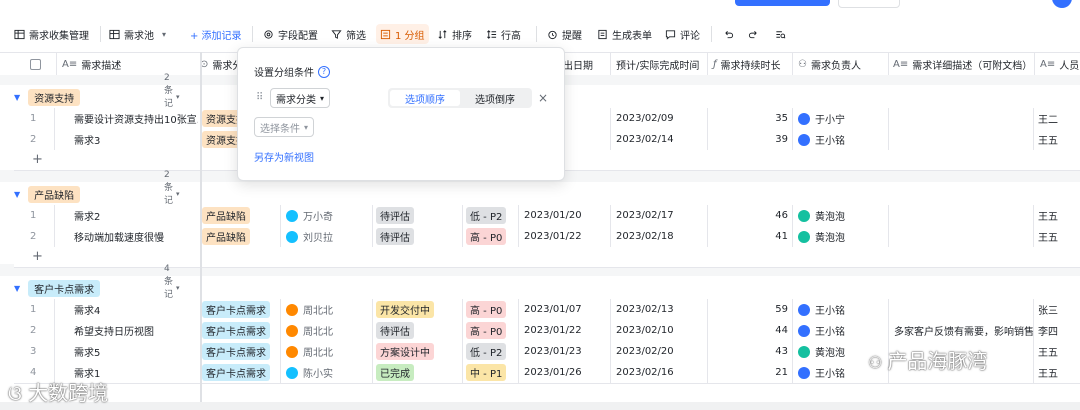 This screenshot has height=410, width=1080. I want to click on person-cell: 王二, so click(1059, 118).